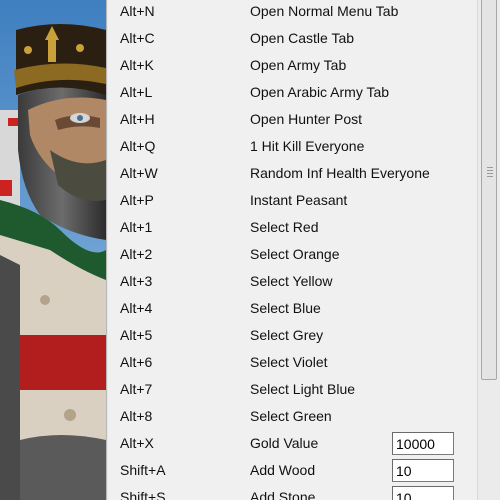 This screenshot has height=500, width=500. Describe the element at coordinates (285, 308) in the screenshot. I see `action-label: Select Blue` at that location.